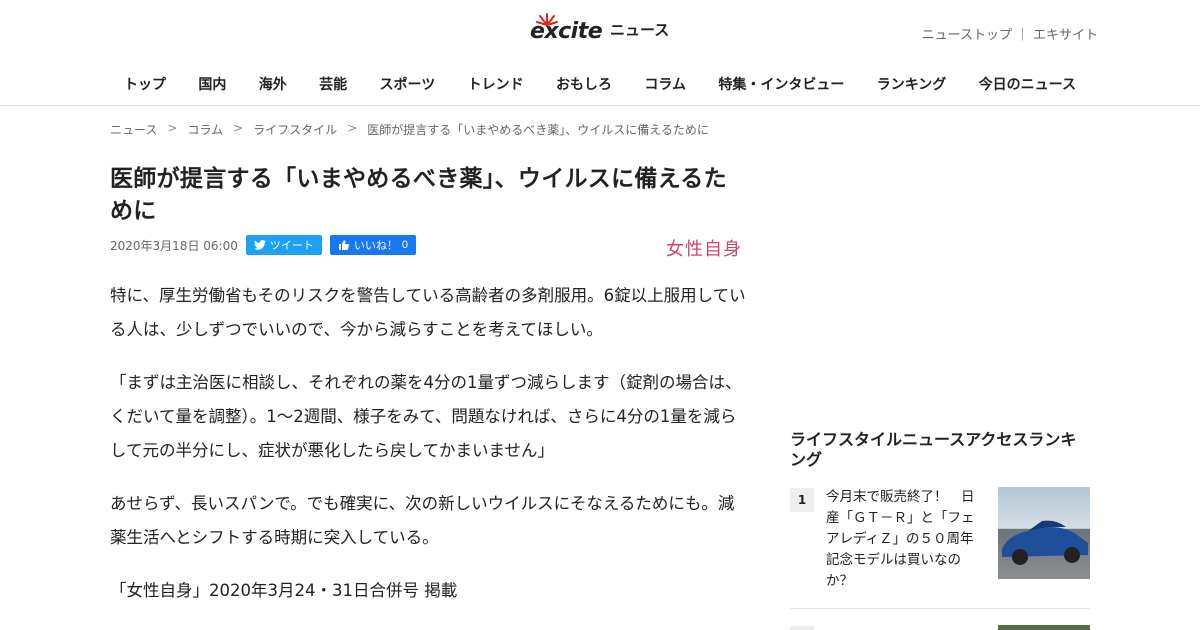  What do you see at coordinates (205, 129) in the screenshot?
I see `breadcrumb-column: コラム` at bounding box center [205, 129].